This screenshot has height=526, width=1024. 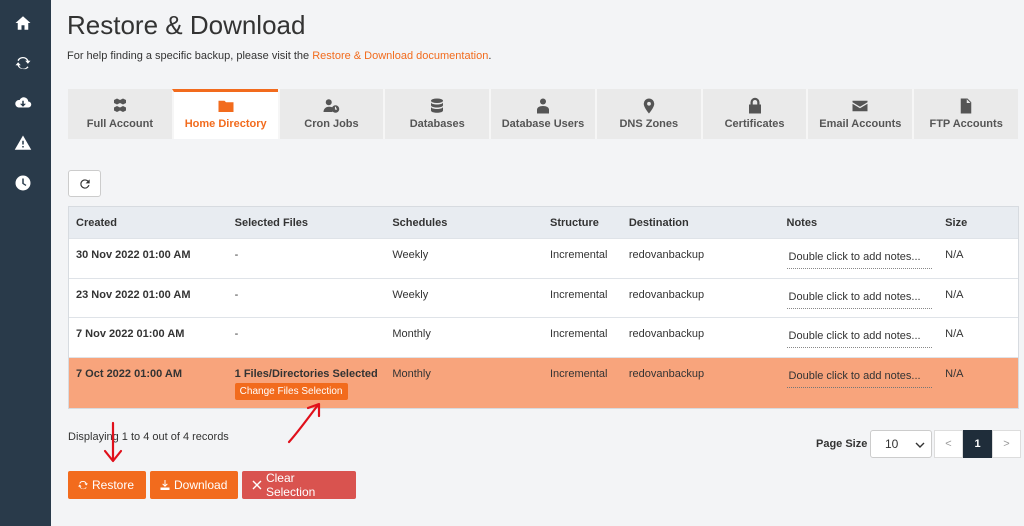 What do you see at coordinates (464, 223) in the screenshot?
I see `column-header-schedules: Schedules` at bounding box center [464, 223].